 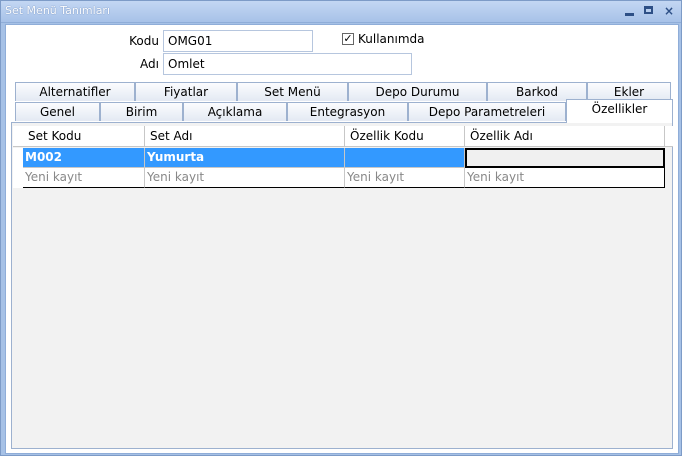 I want to click on row-indicator, so click(x=18, y=168).